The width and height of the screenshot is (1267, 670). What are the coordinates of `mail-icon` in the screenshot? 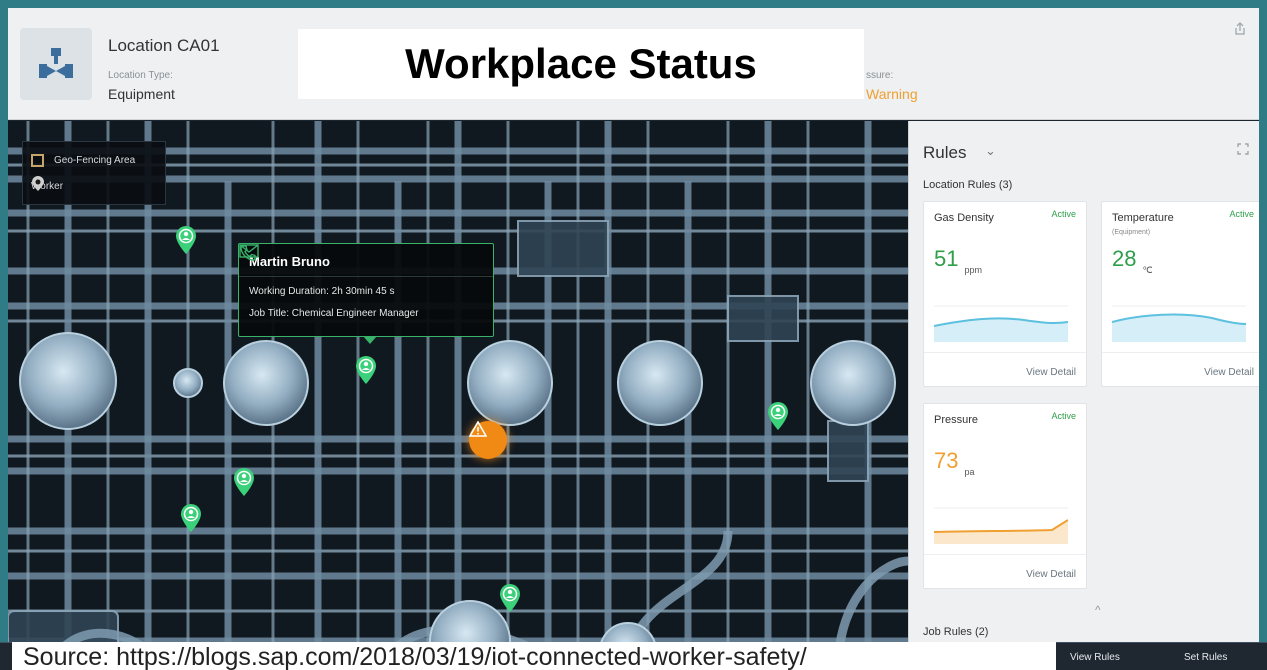 It's located at (249, 251).